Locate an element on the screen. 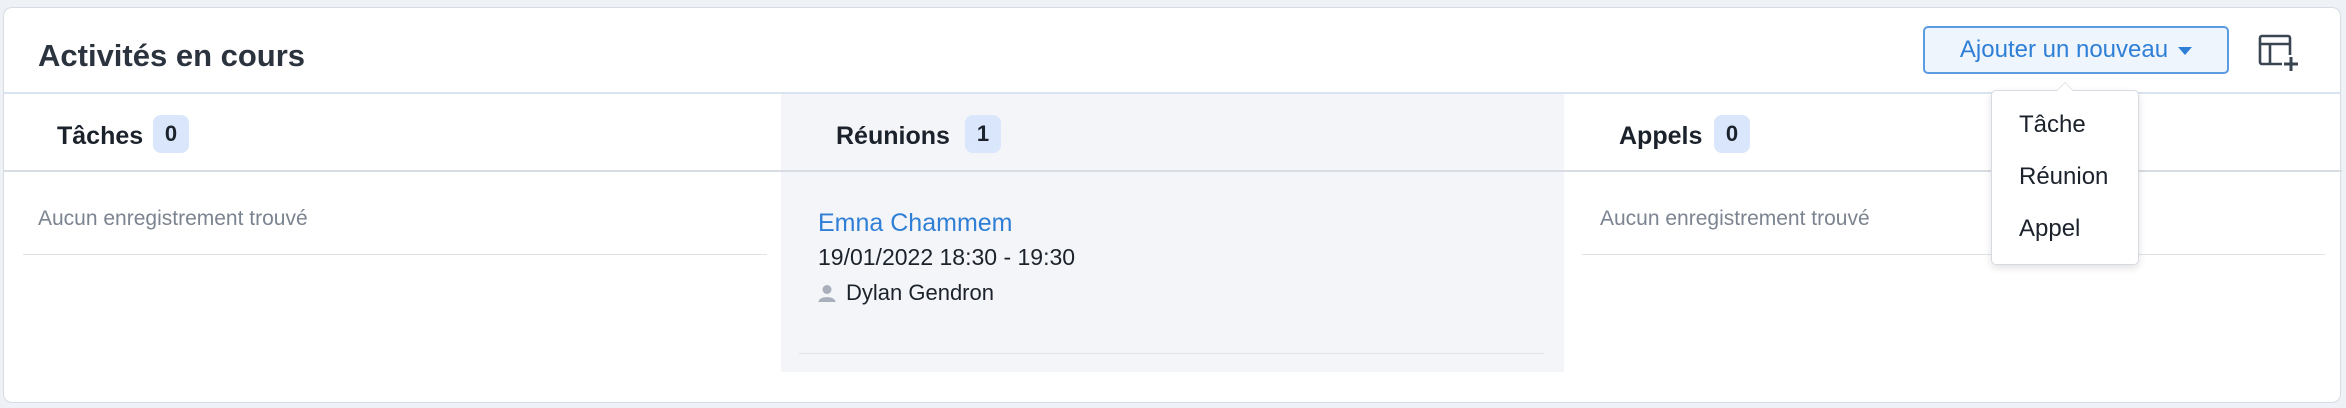  menu-item-task: Tâche is located at coordinates (2052, 125).